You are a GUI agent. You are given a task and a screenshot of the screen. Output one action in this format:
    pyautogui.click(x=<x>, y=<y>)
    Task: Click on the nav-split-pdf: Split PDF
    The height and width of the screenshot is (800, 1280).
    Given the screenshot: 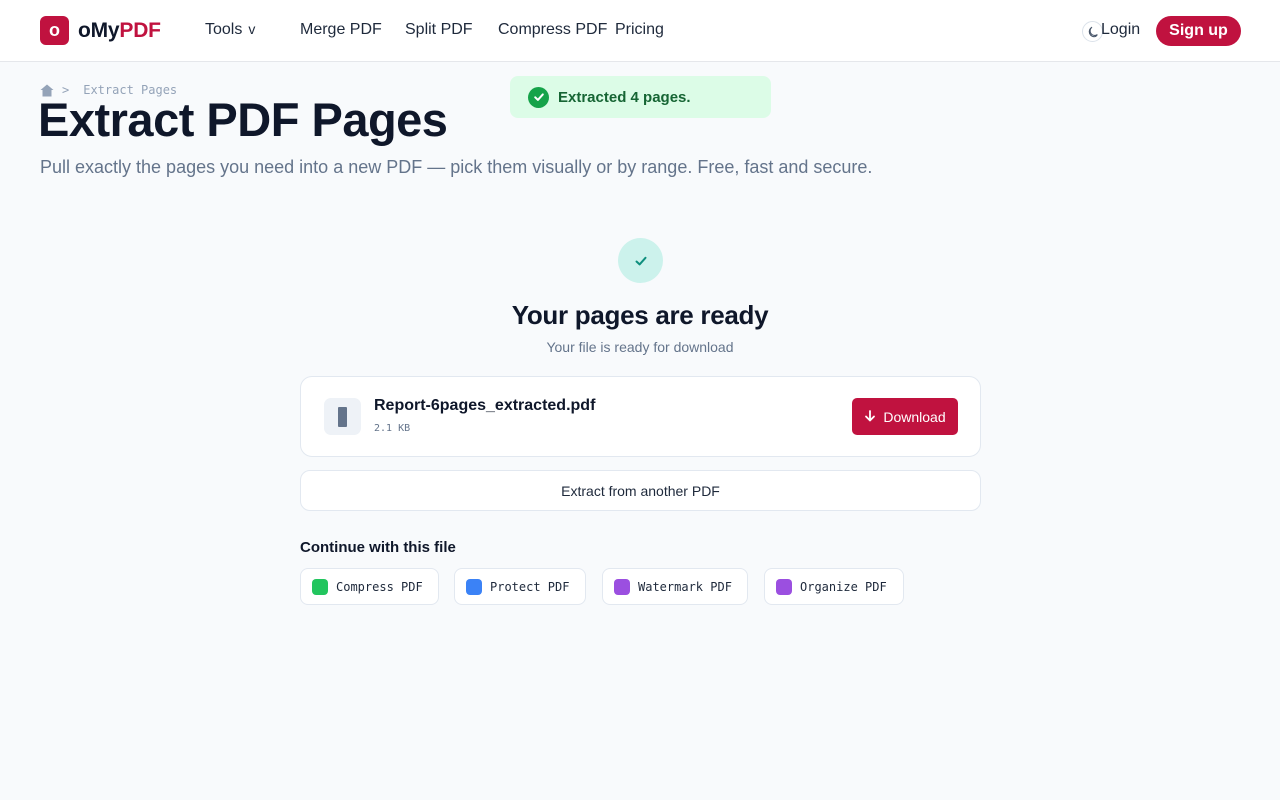 What is the action you would take?
    pyautogui.click(x=439, y=30)
    